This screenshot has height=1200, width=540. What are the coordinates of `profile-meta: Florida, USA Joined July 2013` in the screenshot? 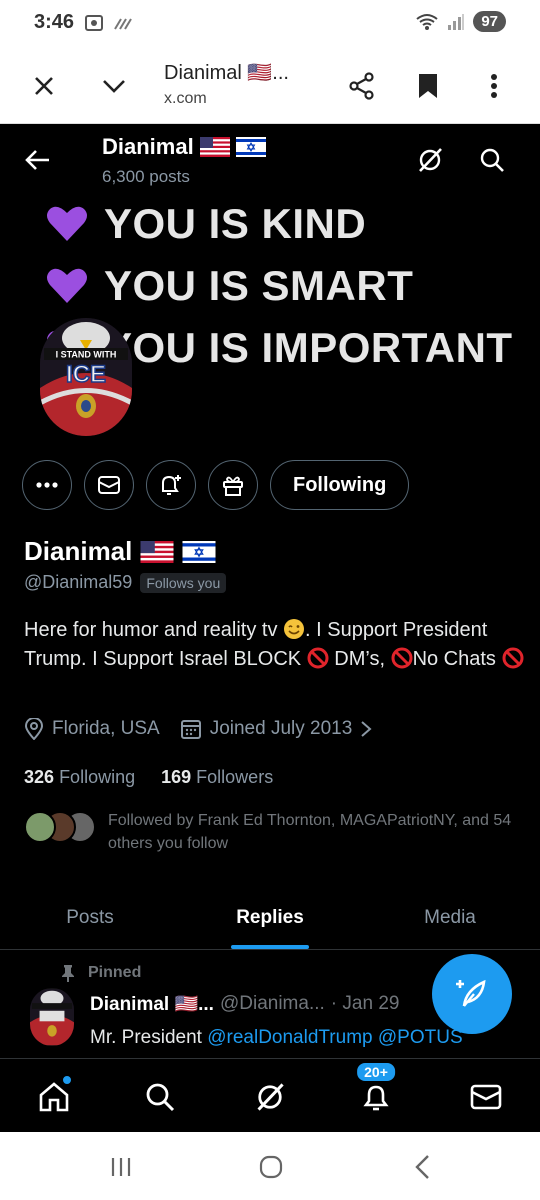 It's located at (198, 729).